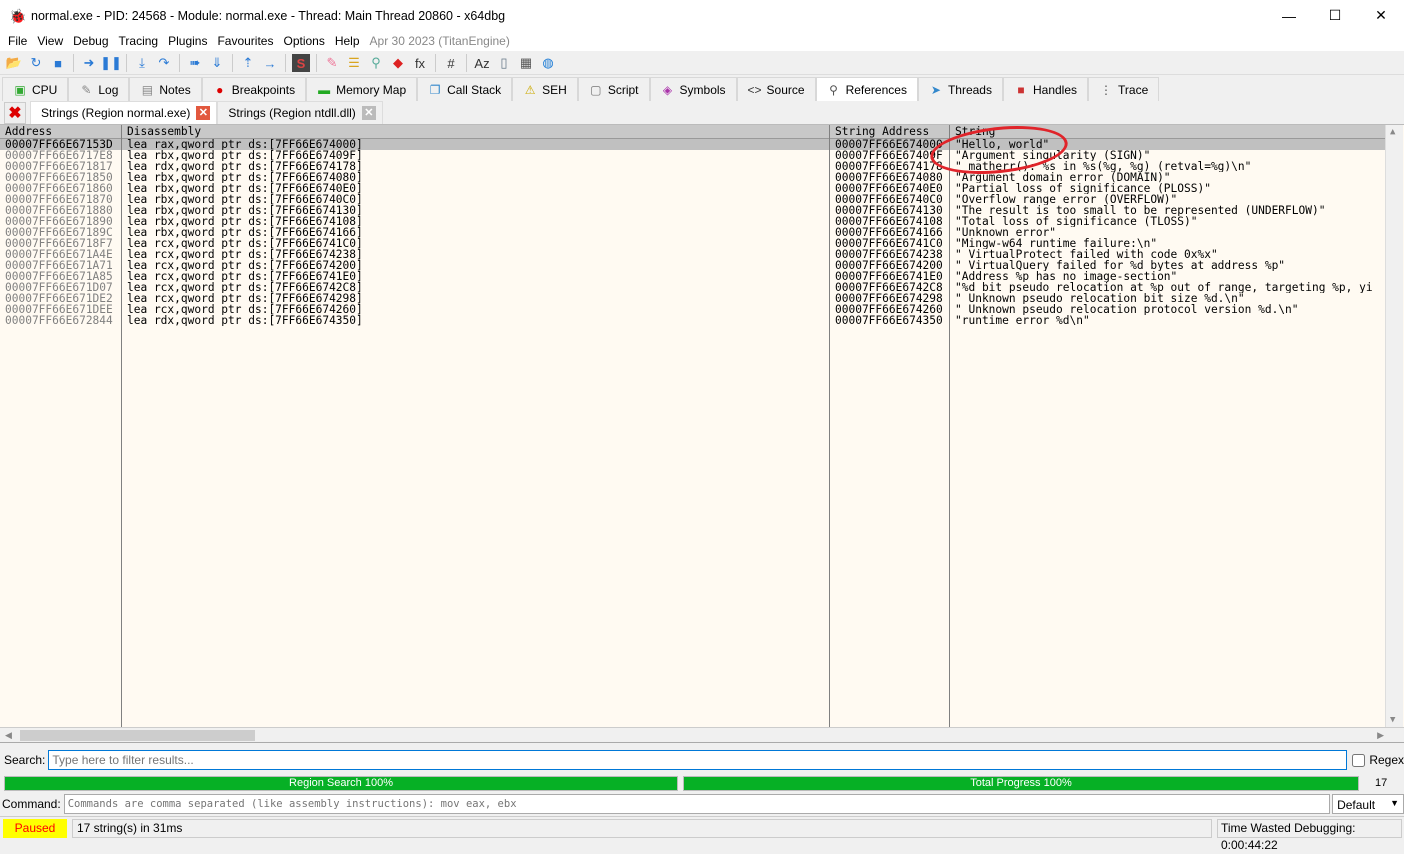  I want to click on horizontal-scrollbar: ◀ ▶, so click(702, 735).